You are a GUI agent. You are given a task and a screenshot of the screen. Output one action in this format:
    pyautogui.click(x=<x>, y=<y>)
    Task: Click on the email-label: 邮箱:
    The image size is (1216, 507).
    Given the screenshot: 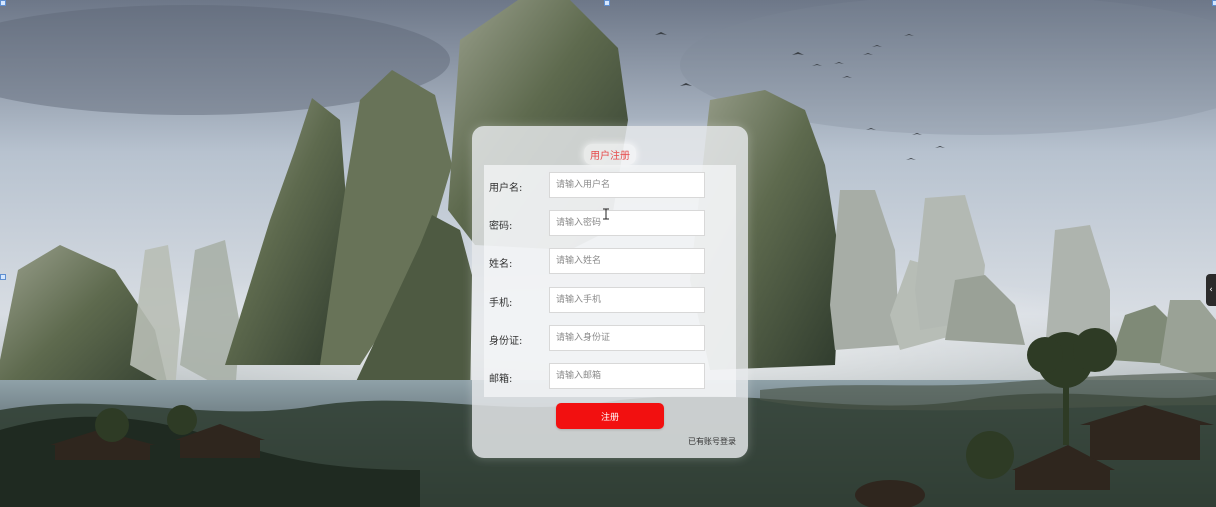 What is the action you would take?
    pyautogui.click(x=501, y=379)
    